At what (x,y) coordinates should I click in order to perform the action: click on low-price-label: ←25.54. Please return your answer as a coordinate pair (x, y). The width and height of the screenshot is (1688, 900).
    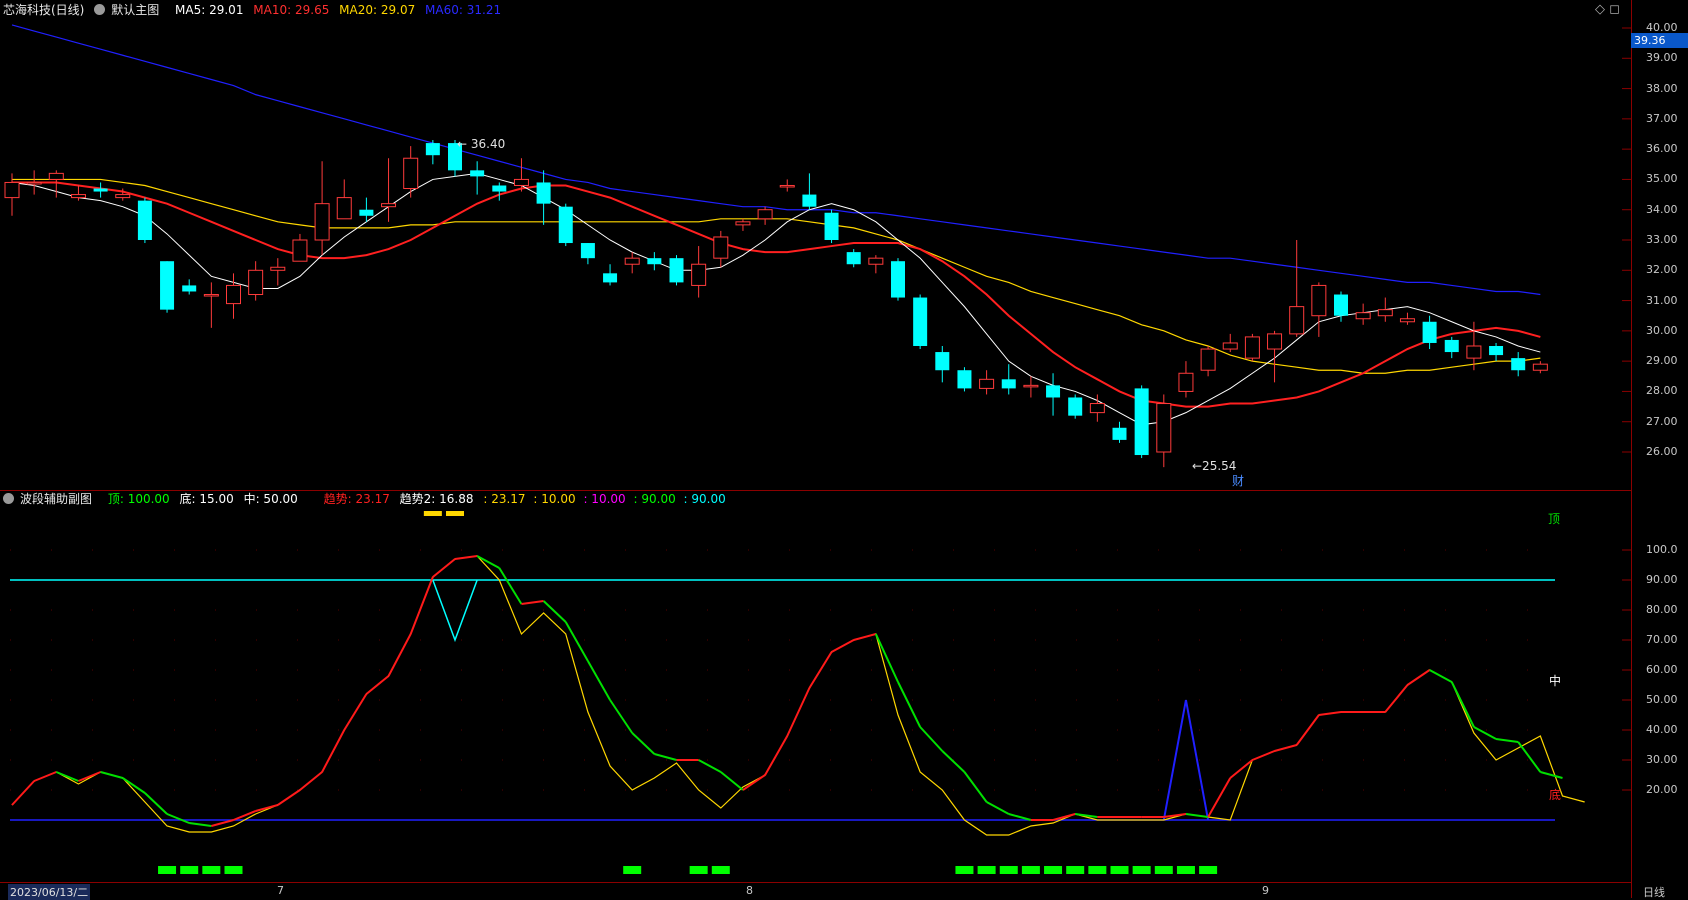
    Looking at the image, I should click on (1214, 466).